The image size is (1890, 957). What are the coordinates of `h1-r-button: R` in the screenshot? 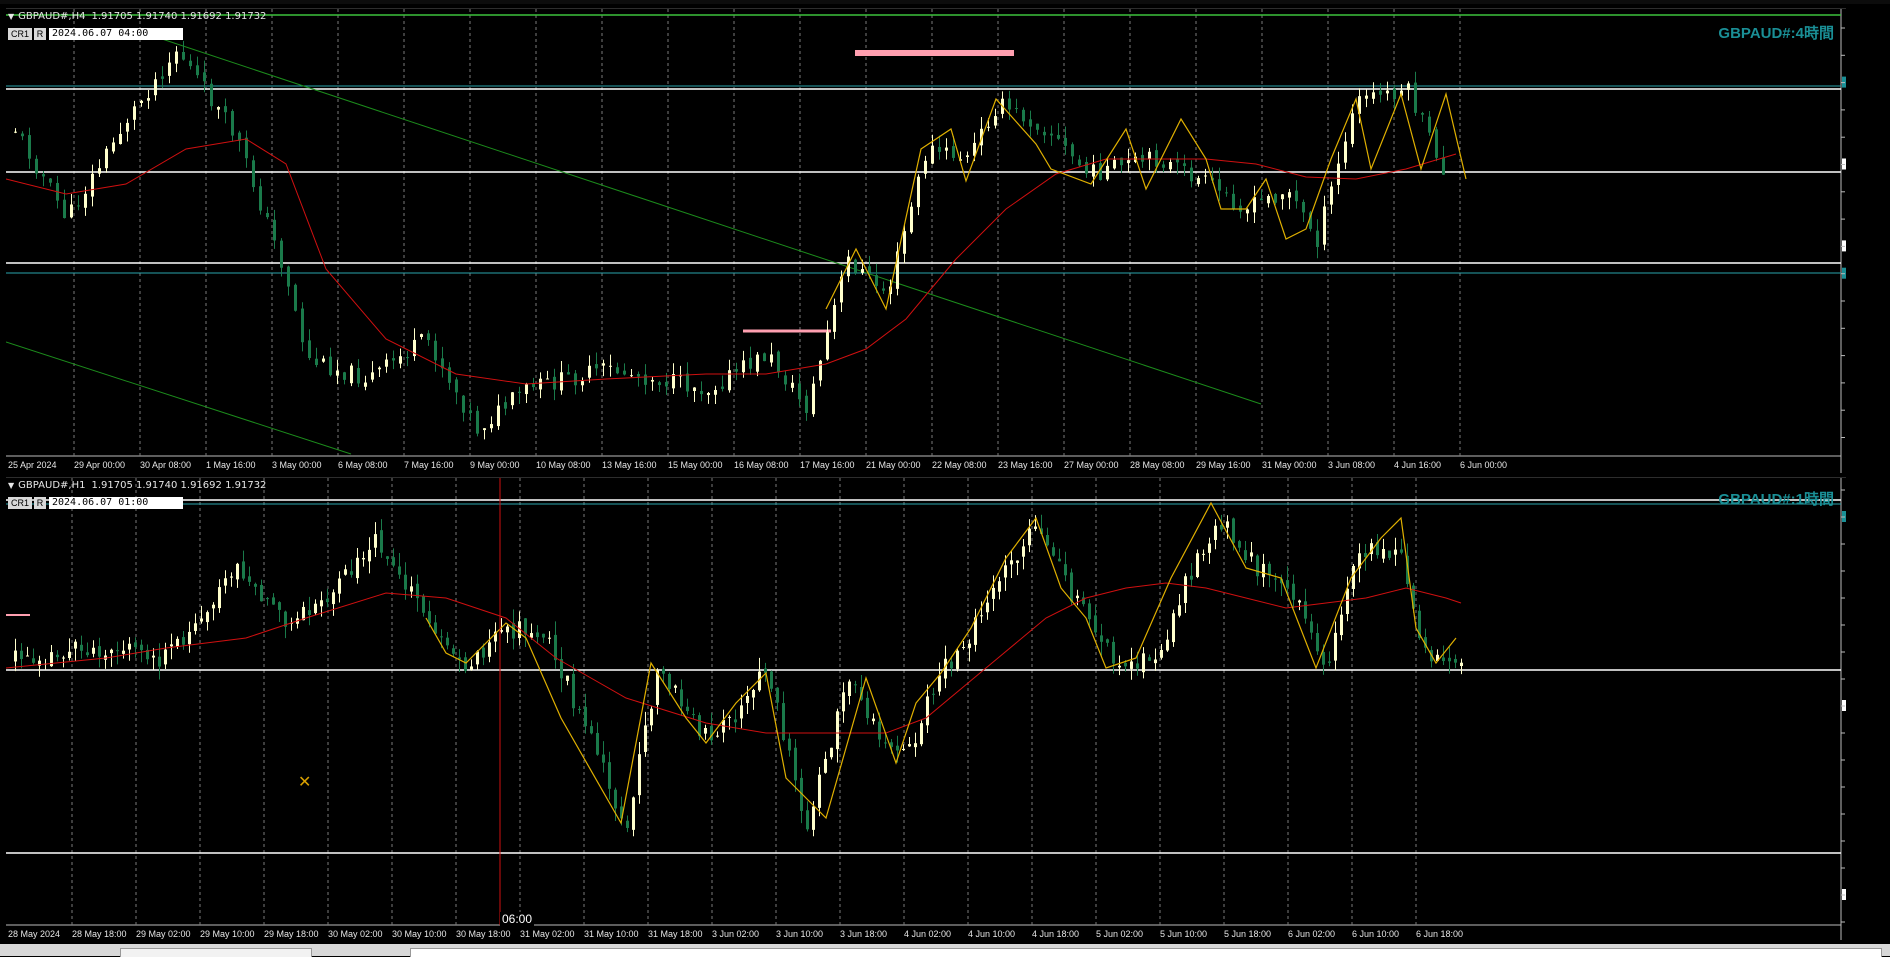 It's located at (40, 503).